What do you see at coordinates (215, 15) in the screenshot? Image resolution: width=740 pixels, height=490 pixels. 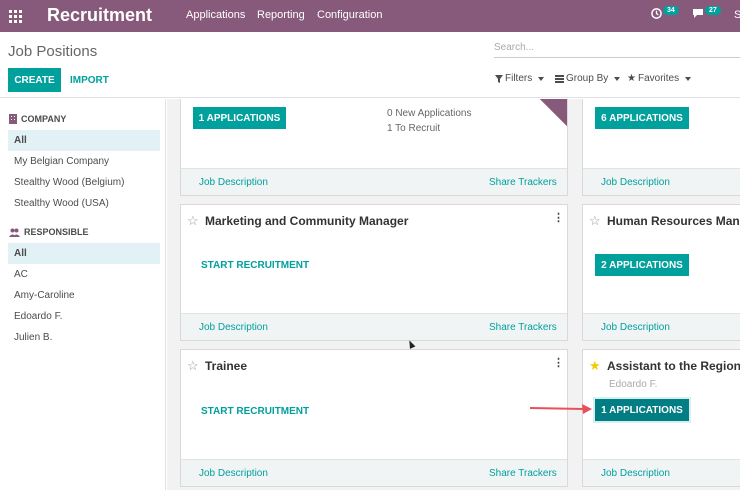 I see `menu-applications: Applications` at bounding box center [215, 15].